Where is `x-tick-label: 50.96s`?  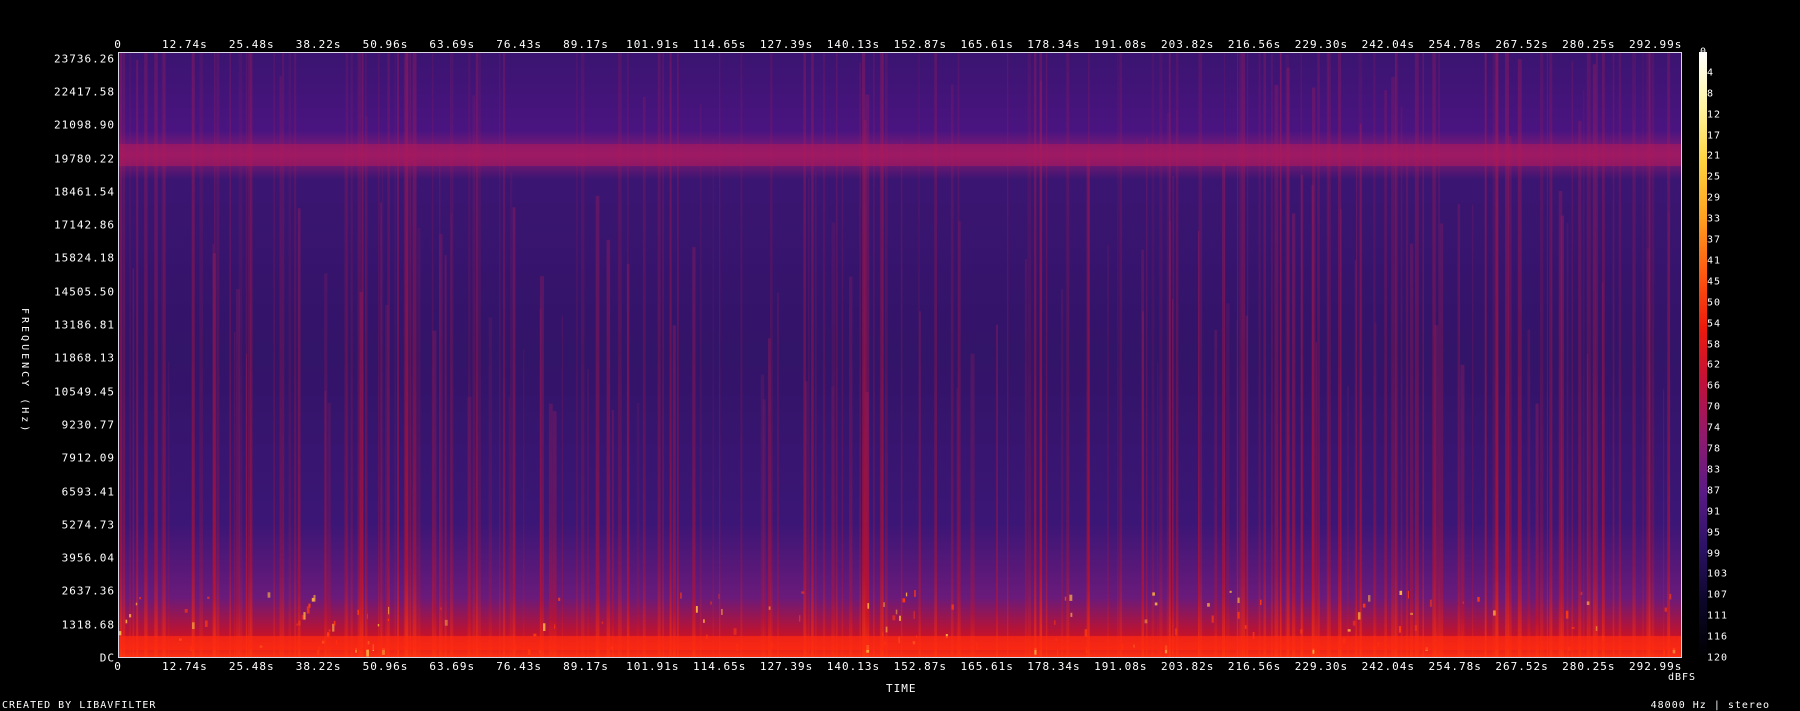 x-tick-label: 50.96s is located at coordinates (385, 44).